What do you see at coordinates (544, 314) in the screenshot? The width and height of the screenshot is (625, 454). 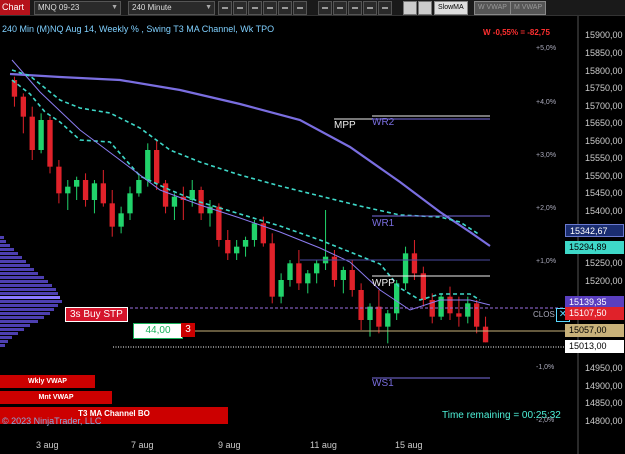 I see `clos-label: CLOS` at bounding box center [544, 314].